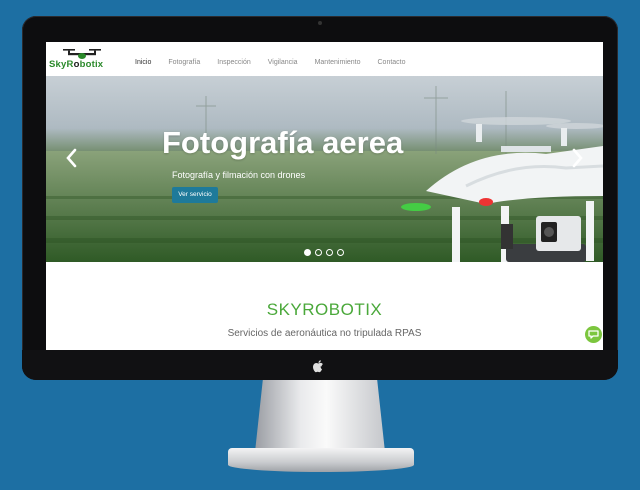 This screenshot has width=640, height=490. I want to click on chat-bubble-icon, so click(593, 334).